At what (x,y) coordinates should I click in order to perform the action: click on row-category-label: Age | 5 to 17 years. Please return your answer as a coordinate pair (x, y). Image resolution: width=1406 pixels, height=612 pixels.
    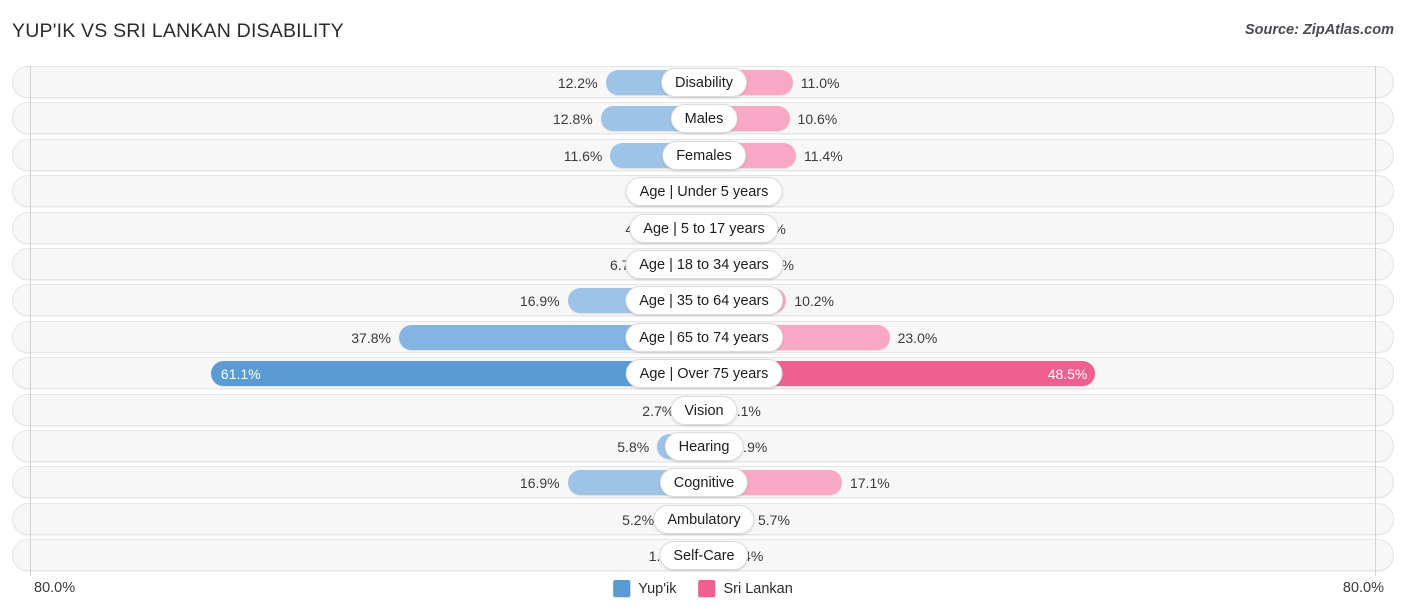
    Looking at the image, I should click on (704, 228).